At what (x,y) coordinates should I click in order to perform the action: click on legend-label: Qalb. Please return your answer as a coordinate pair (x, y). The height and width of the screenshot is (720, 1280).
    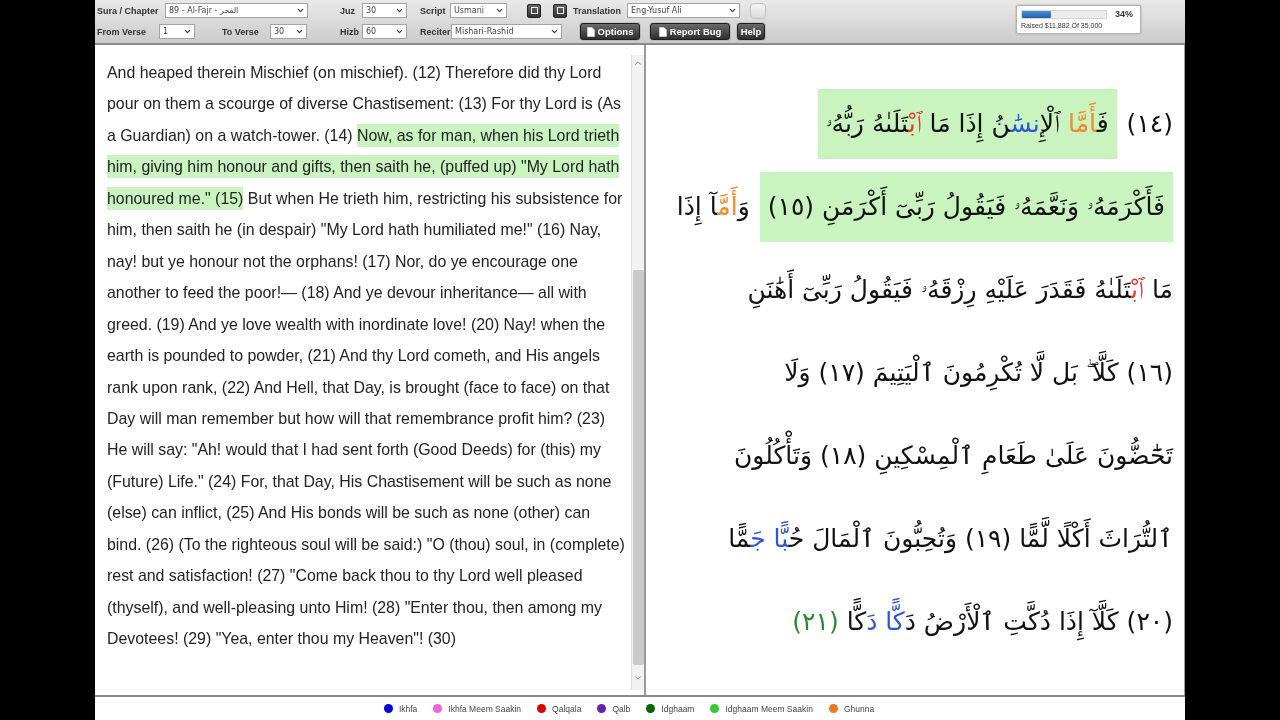
    Looking at the image, I should click on (621, 708).